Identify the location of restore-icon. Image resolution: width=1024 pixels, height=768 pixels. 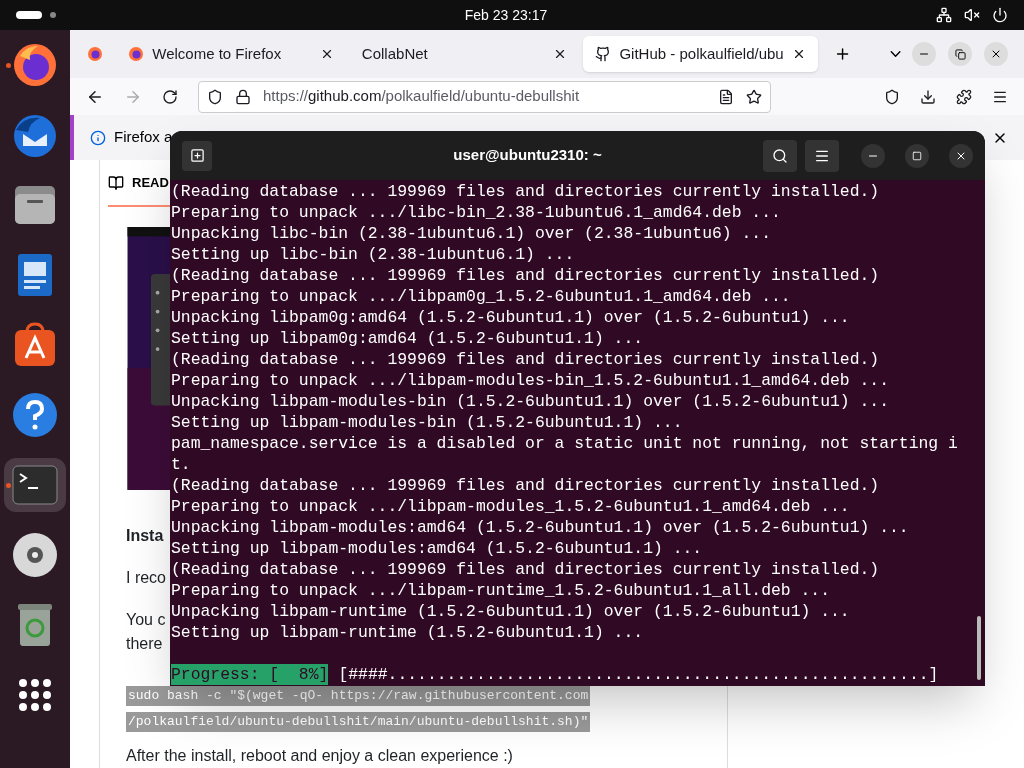
(960, 54).